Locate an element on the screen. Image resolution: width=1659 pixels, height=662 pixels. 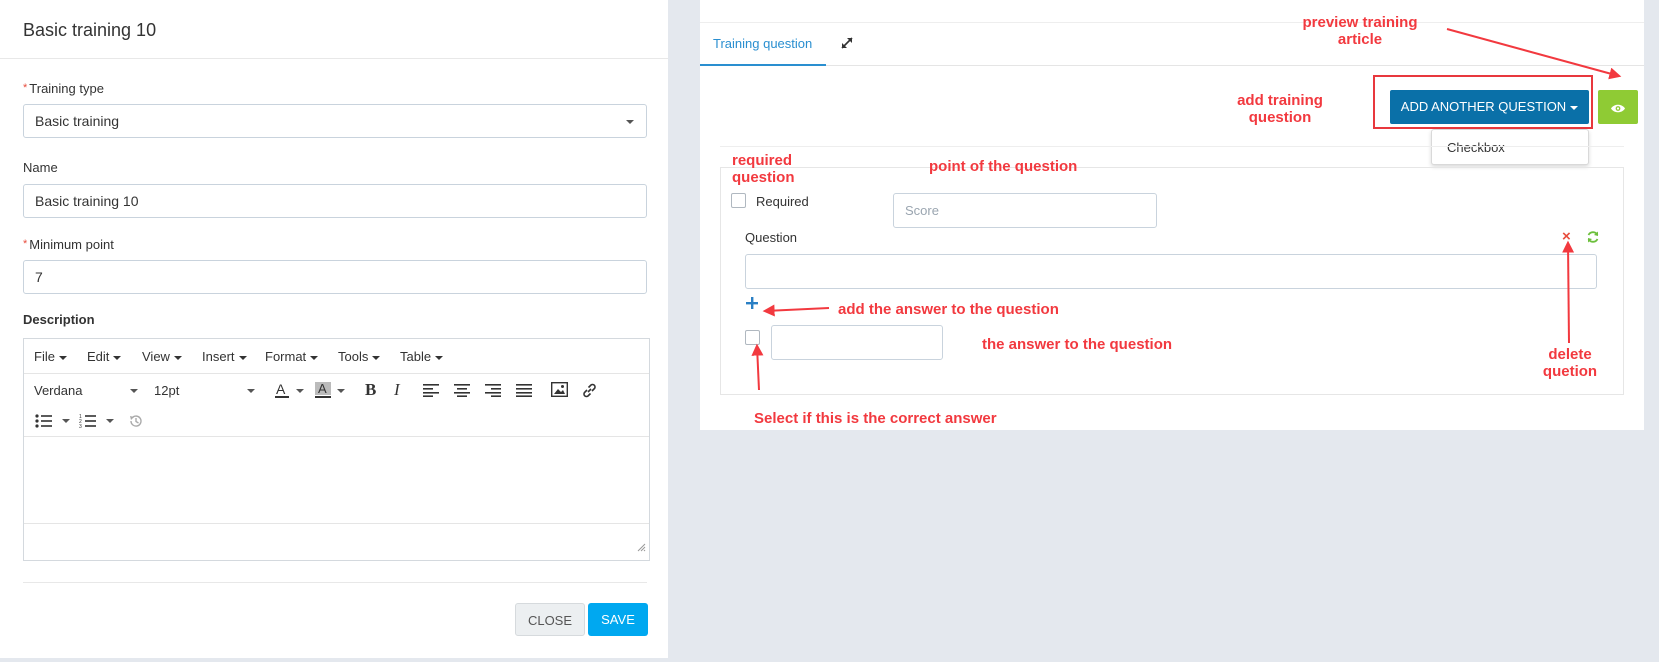
arrow-add-answer is located at coordinates (796, 310).